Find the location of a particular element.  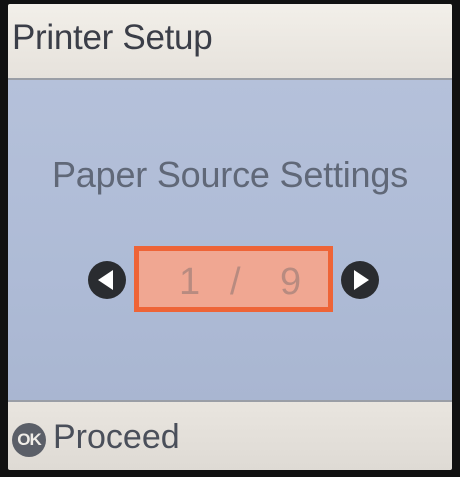

page-counter: 1 / 9 is located at coordinates (233, 279).